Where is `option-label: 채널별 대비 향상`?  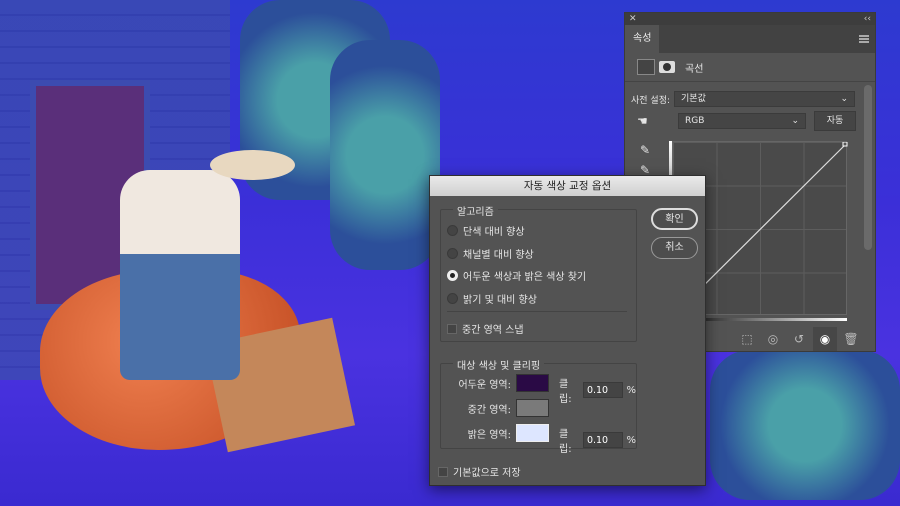 option-label: 채널별 대비 향상 is located at coordinates (498, 255).